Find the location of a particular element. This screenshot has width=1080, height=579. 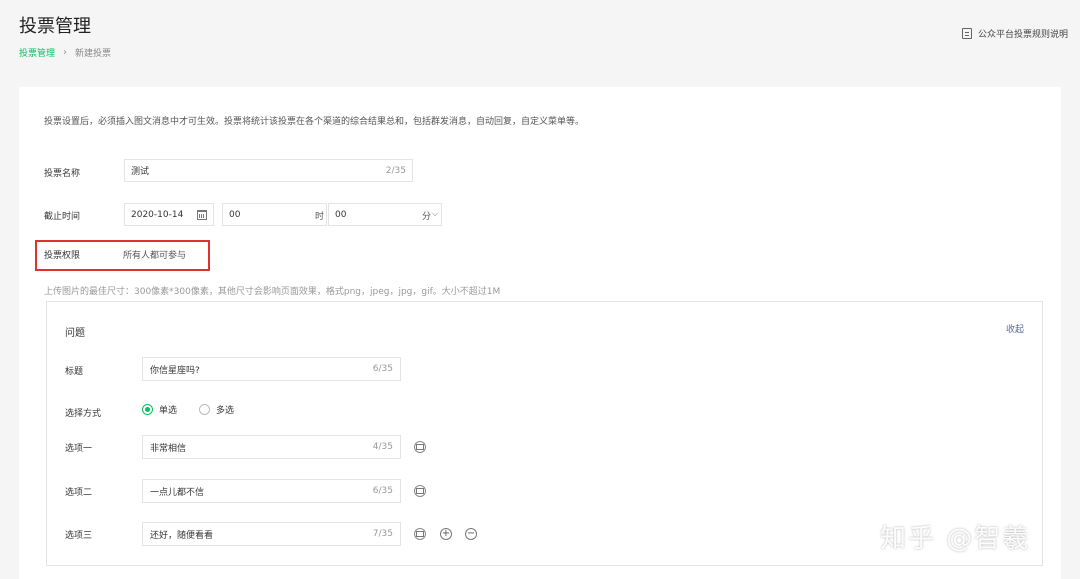

question-title-label: 标题 is located at coordinates (74, 372).